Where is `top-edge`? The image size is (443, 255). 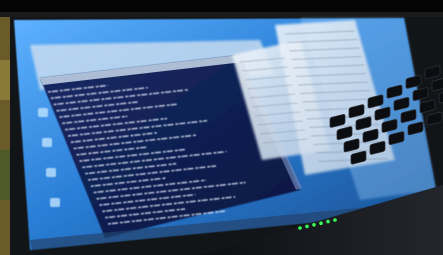 top-edge is located at coordinates (221, 14).